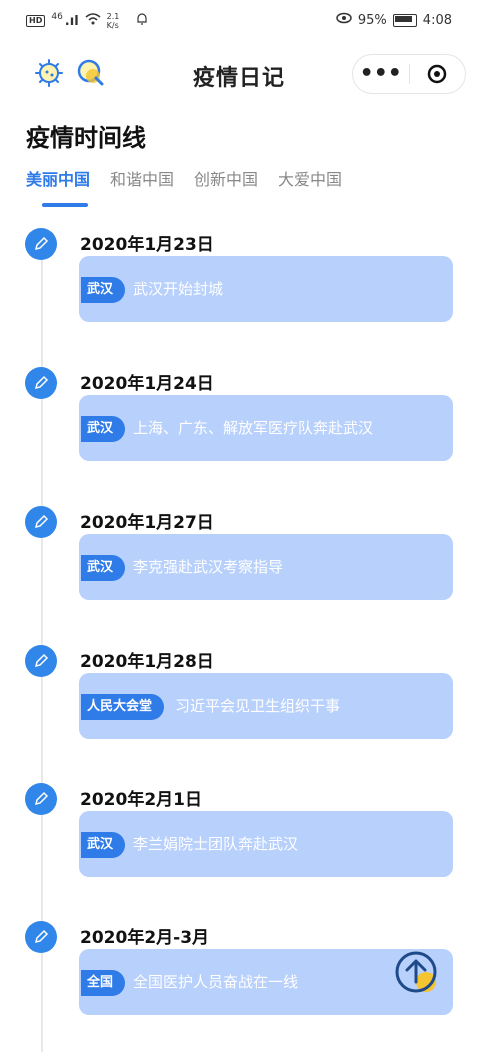 This screenshot has width=478, height=1052. Describe the element at coordinates (57, 17) in the screenshot. I see `signal-badge: 46` at that location.